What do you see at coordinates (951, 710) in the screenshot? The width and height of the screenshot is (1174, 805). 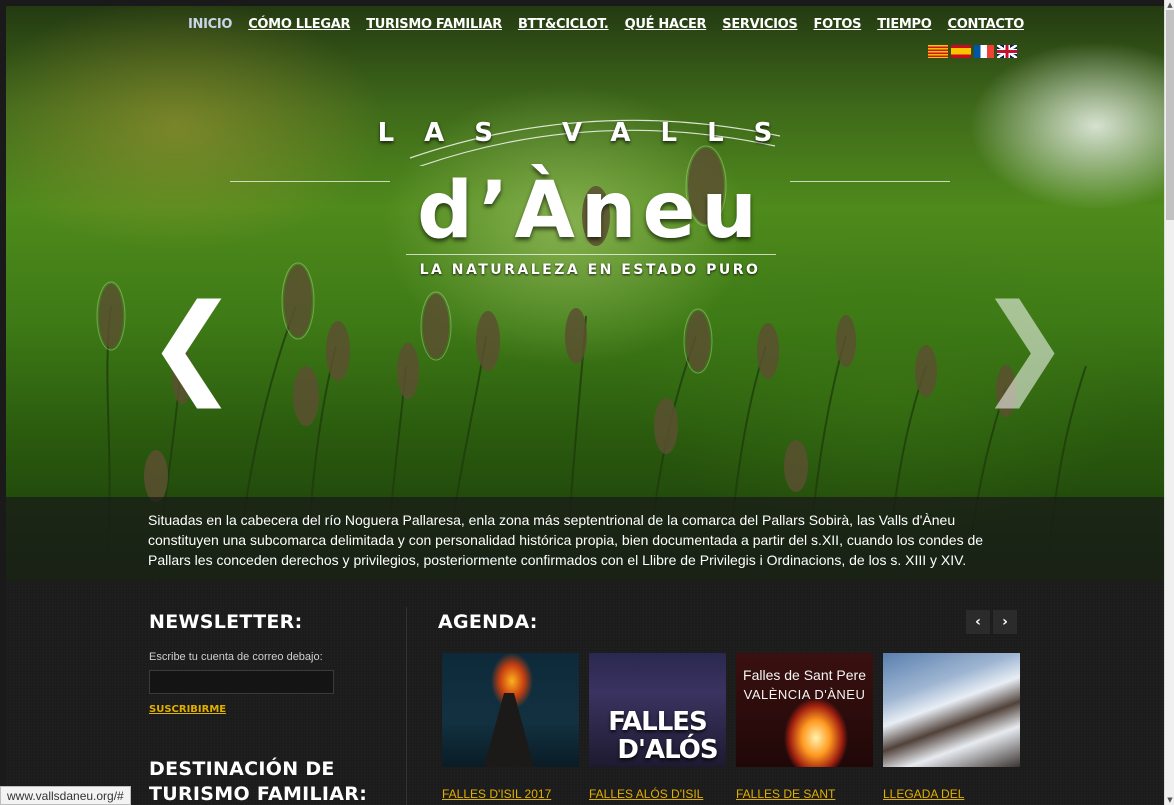 I see `agenda-thumb-llegada` at bounding box center [951, 710].